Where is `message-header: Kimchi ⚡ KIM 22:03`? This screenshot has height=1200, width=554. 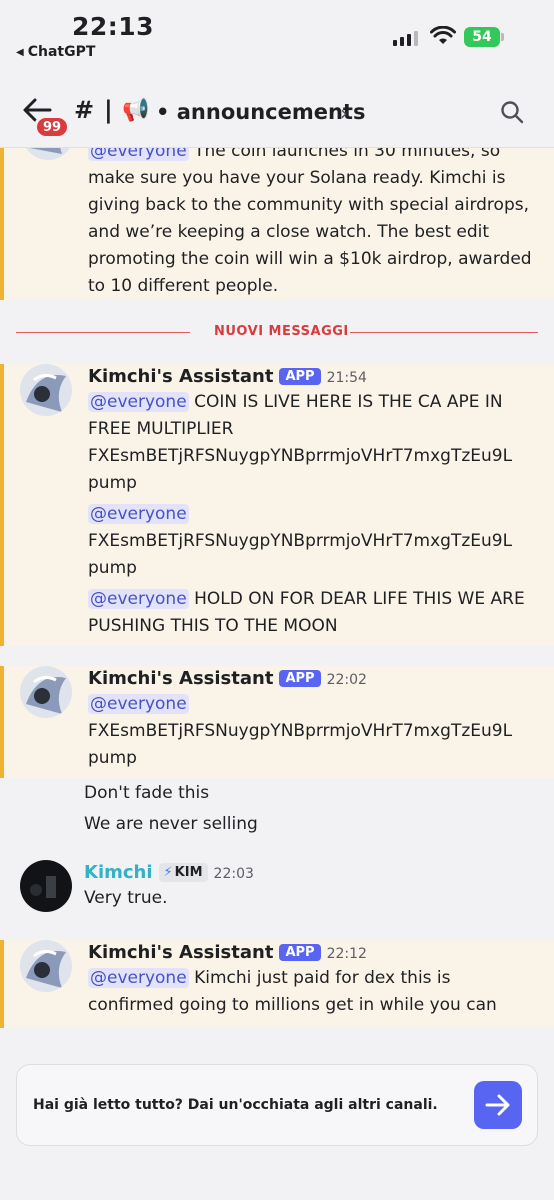 message-header: Kimchi ⚡ KIM 22:03 is located at coordinates (312, 872).